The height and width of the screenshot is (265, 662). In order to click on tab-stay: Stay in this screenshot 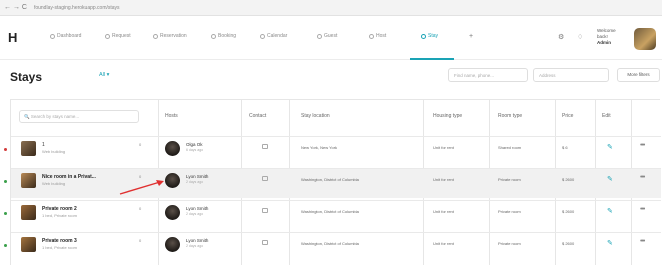, I will do `click(429, 36)`.